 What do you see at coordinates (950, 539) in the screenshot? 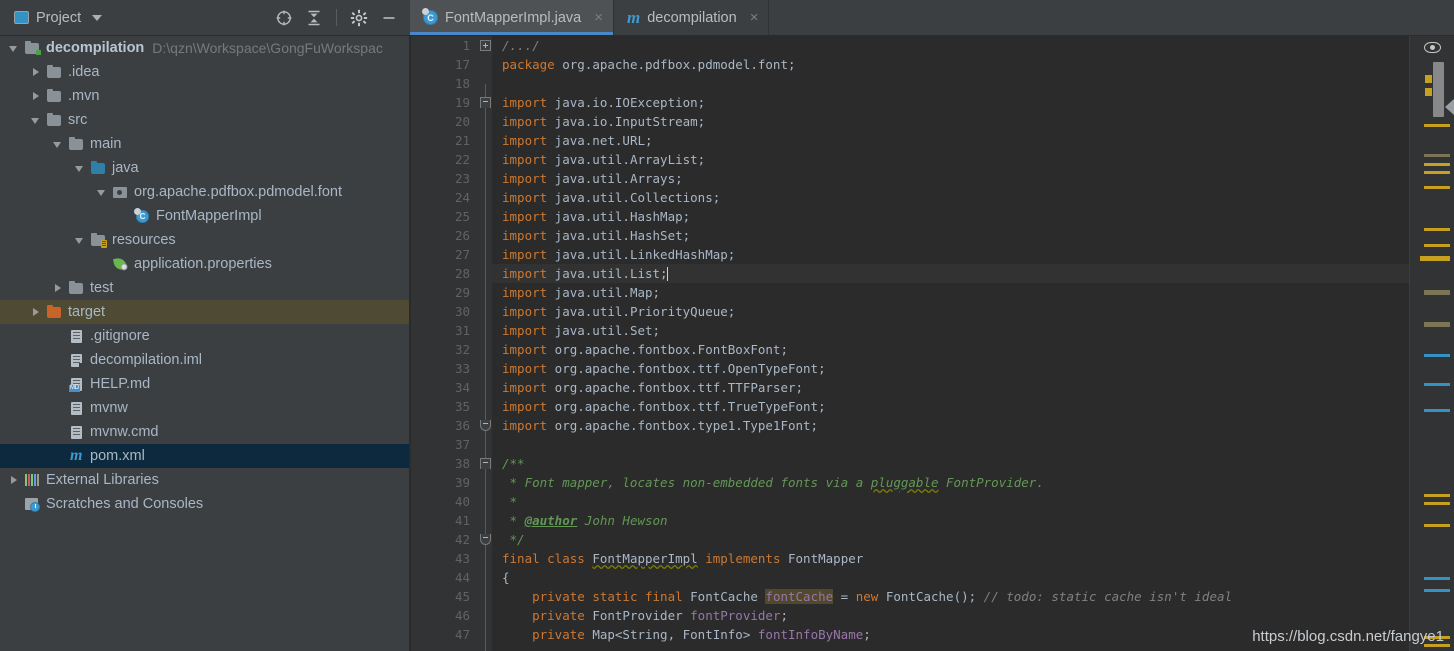
I see `code-line: */` at bounding box center [950, 539].